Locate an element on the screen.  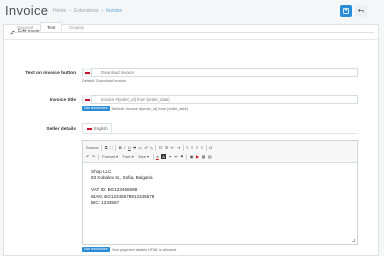
superscript-button: x² is located at coordinates (146, 147).